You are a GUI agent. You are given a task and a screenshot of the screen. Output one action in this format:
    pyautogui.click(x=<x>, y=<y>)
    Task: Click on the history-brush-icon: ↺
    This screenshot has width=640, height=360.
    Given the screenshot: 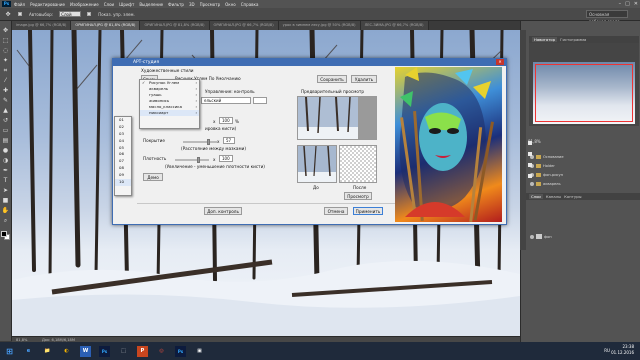 What is the action you would take?
    pyautogui.click(x=5, y=120)
    